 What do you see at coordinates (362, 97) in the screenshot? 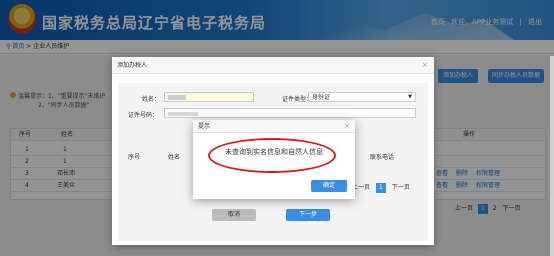
I see `id-type-select: 身份证 ▼` at bounding box center [362, 97].